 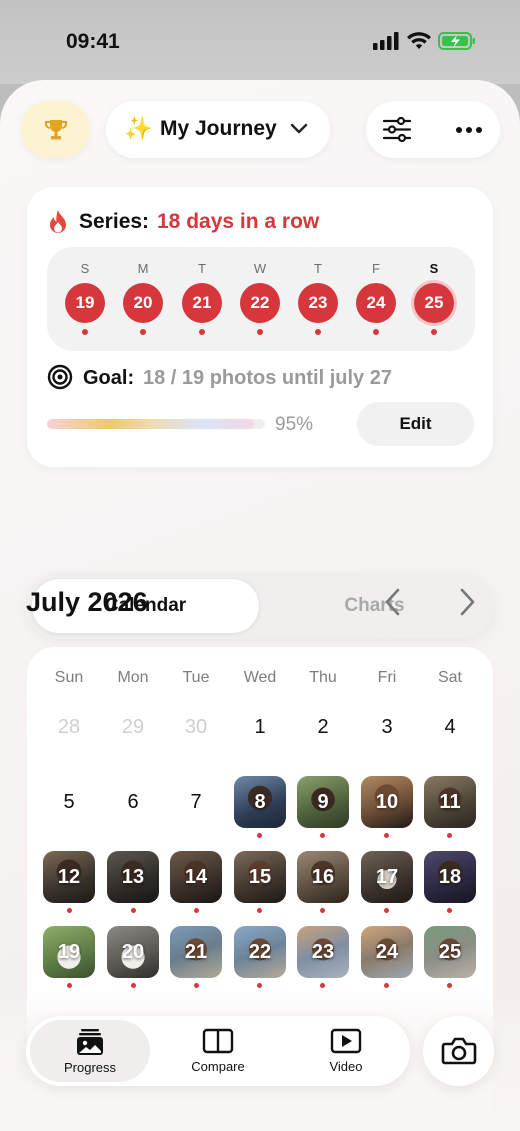 I want to click on weekday-label: F, so click(x=376, y=268).